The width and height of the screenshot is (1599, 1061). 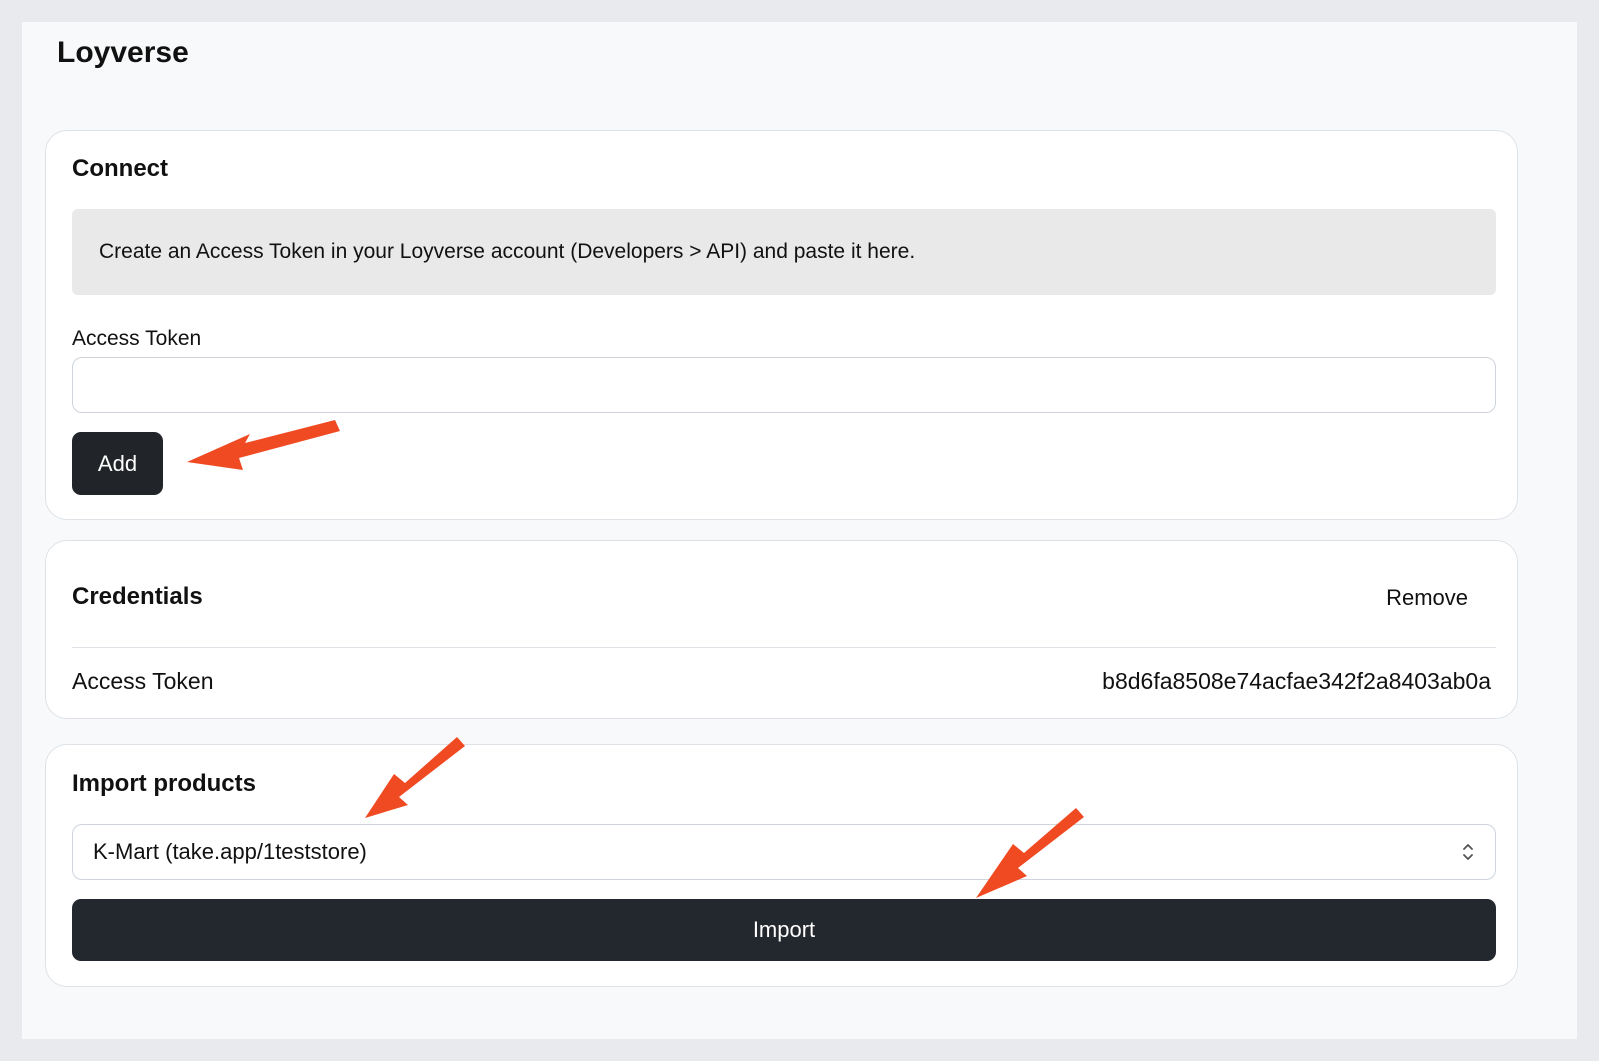 What do you see at coordinates (120, 168) in the screenshot?
I see `connect-title: Connect` at bounding box center [120, 168].